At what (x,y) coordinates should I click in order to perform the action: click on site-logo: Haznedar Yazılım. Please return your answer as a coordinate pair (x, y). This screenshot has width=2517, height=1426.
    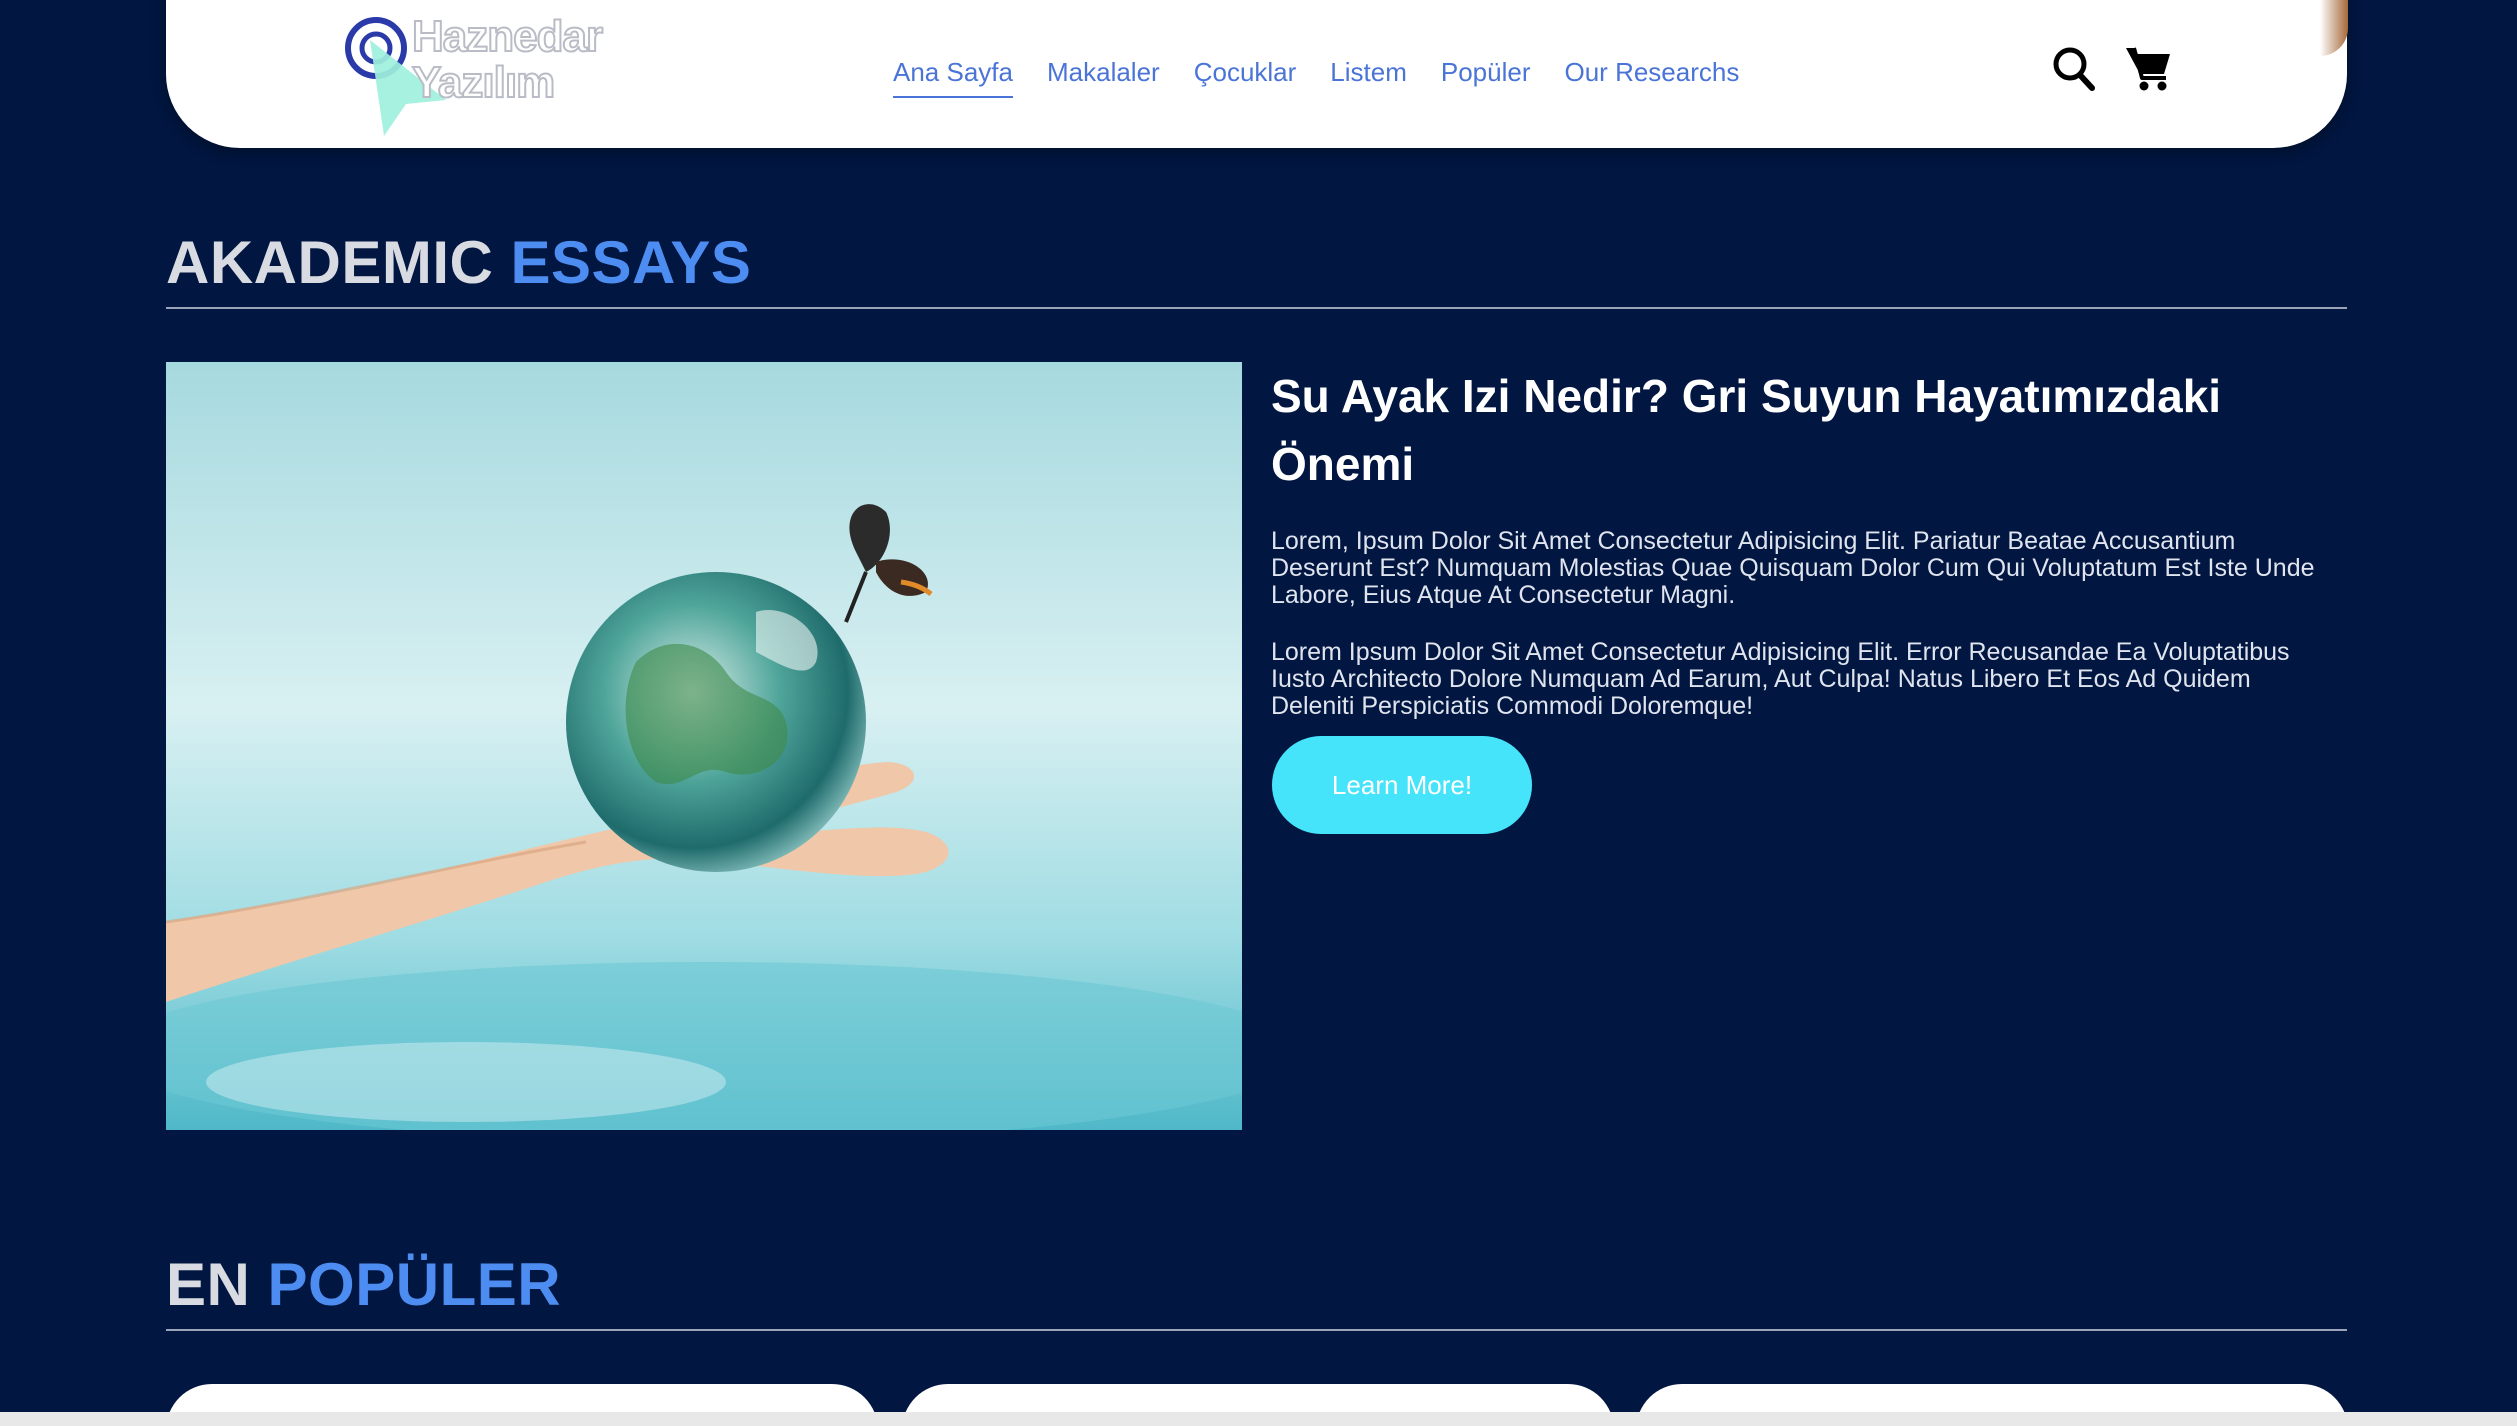
    Looking at the image, I should click on (485, 77).